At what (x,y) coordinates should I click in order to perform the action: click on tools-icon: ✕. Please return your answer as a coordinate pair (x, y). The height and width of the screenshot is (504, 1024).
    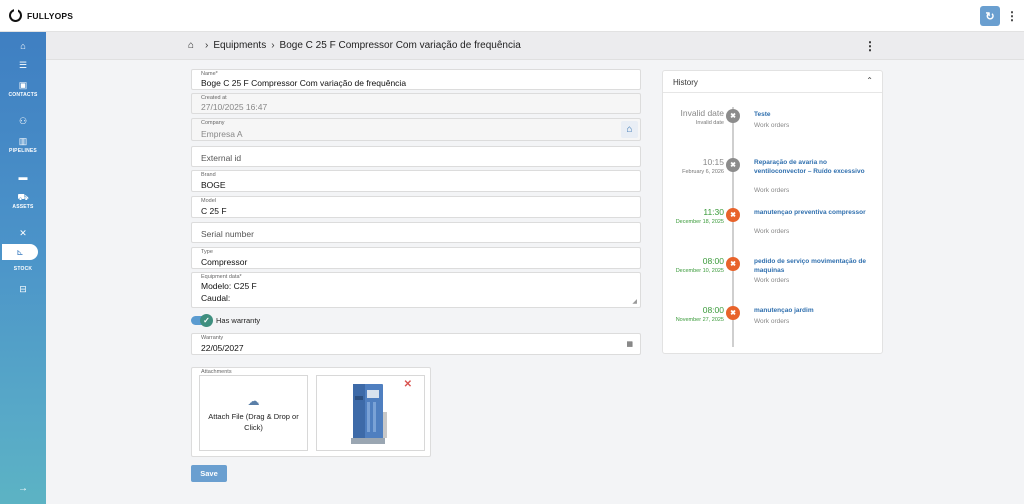
    Looking at the image, I should click on (23, 233).